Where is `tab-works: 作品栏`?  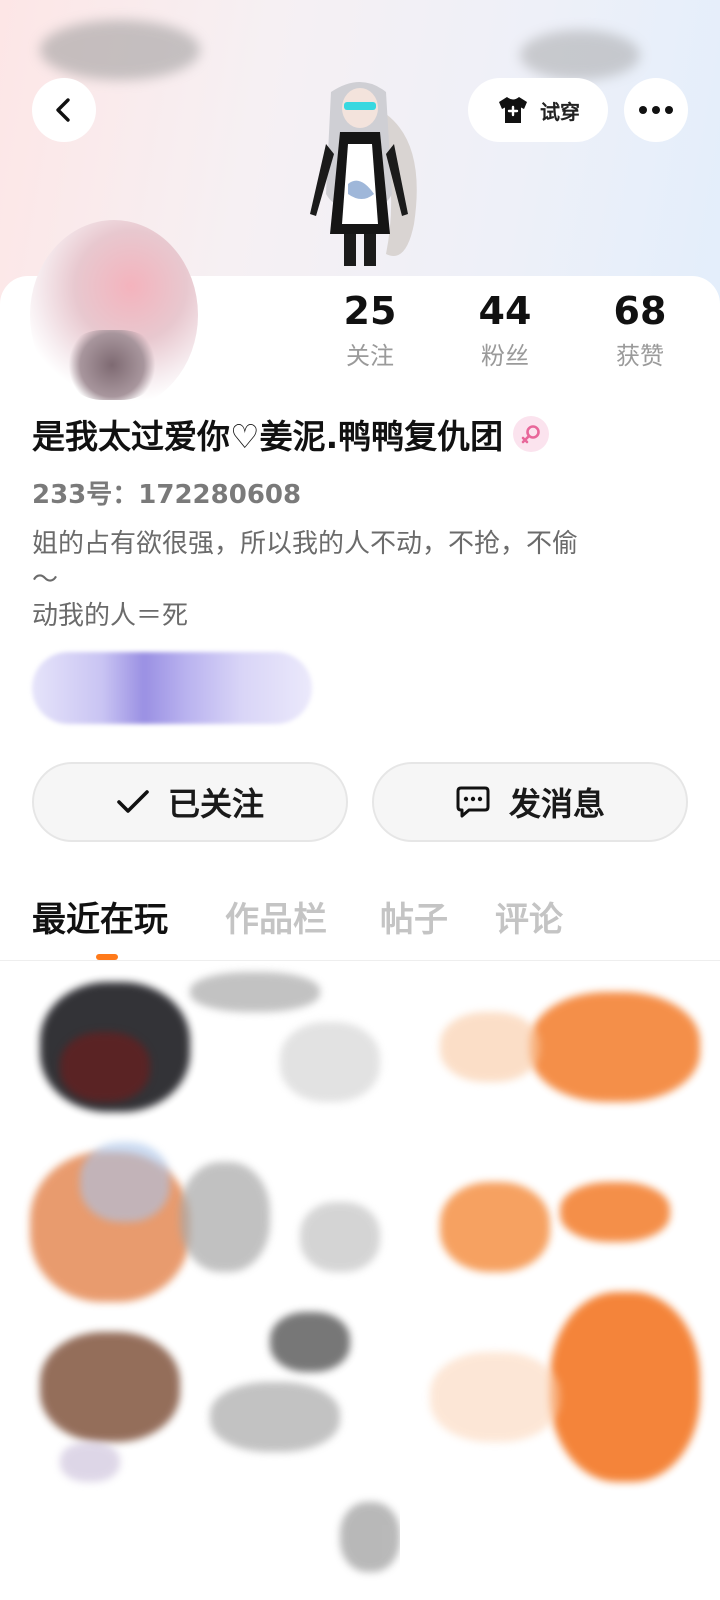
tab-works: 作品栏 is located at coordinates (276, 916).